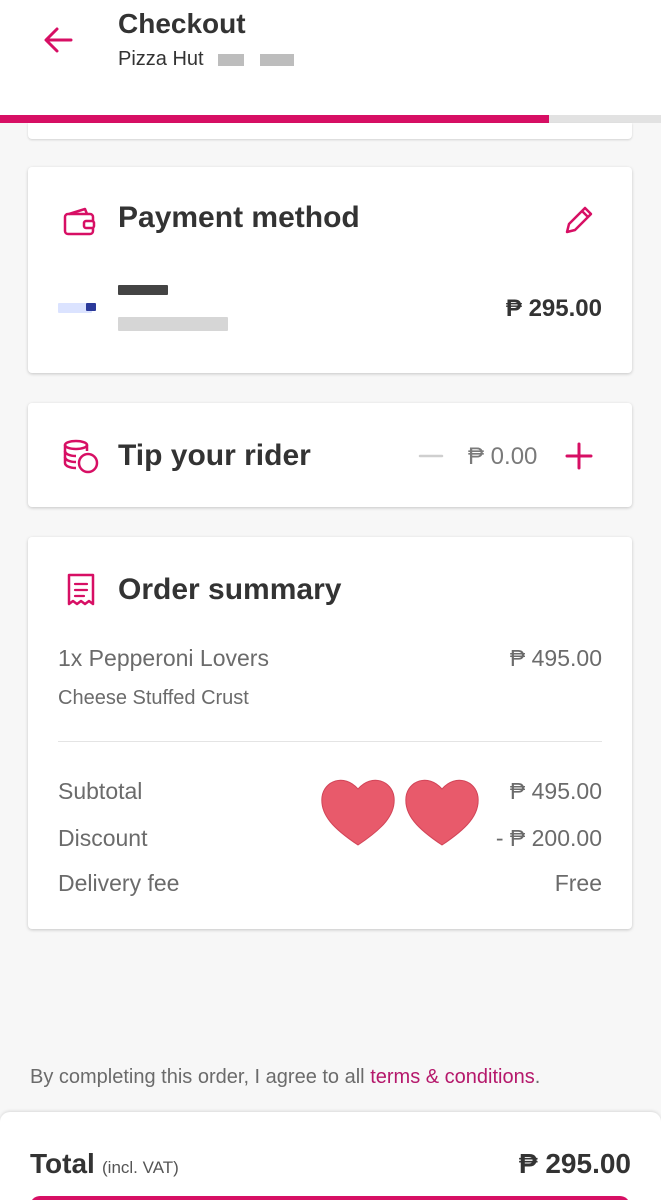 Image resolution: width=661 pixels, height=1200 pixels. Describe the element at coordinates (62, 1163) in the screenshot. I see `total-label: Total` at that location.